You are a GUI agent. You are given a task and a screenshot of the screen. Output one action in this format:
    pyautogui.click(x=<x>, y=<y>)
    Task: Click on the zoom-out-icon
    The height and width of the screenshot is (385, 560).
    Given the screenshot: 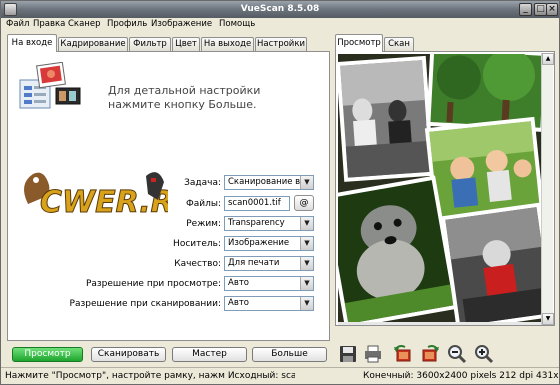 What is the action you would take?
    pyautogui.click(x=457, y=354)
    